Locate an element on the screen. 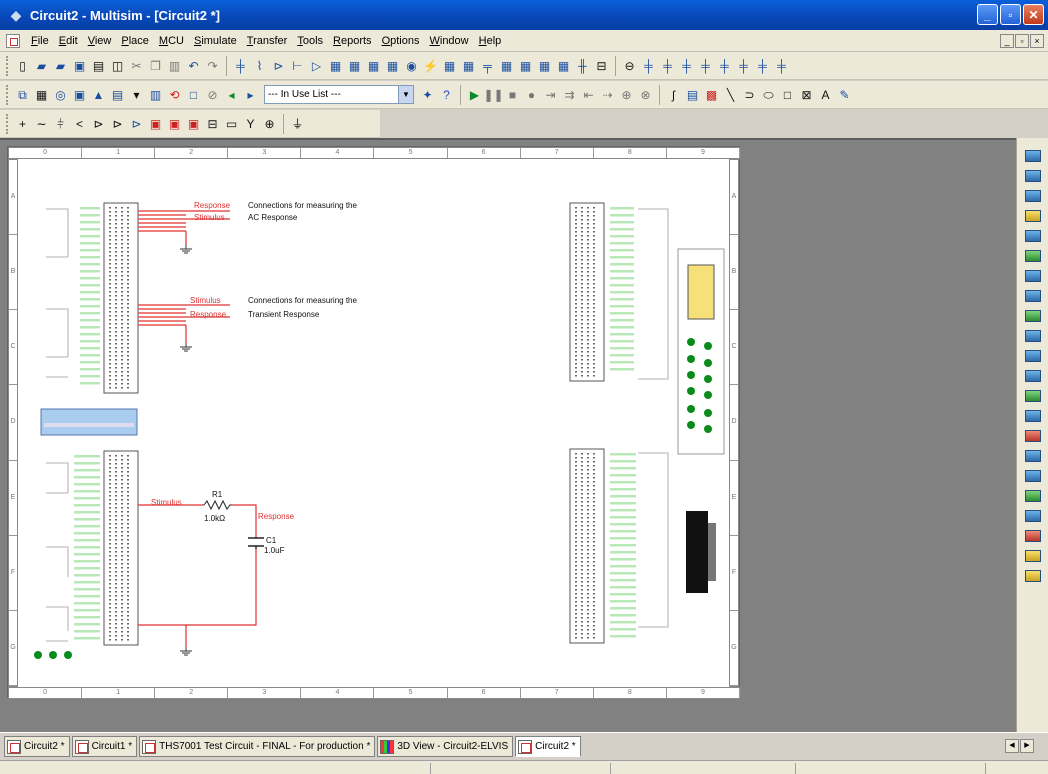 Image resolution: width=1048 pixels, height=774 pixels. mixed-component-icon: ▦ is located at coordinates (392, 65).